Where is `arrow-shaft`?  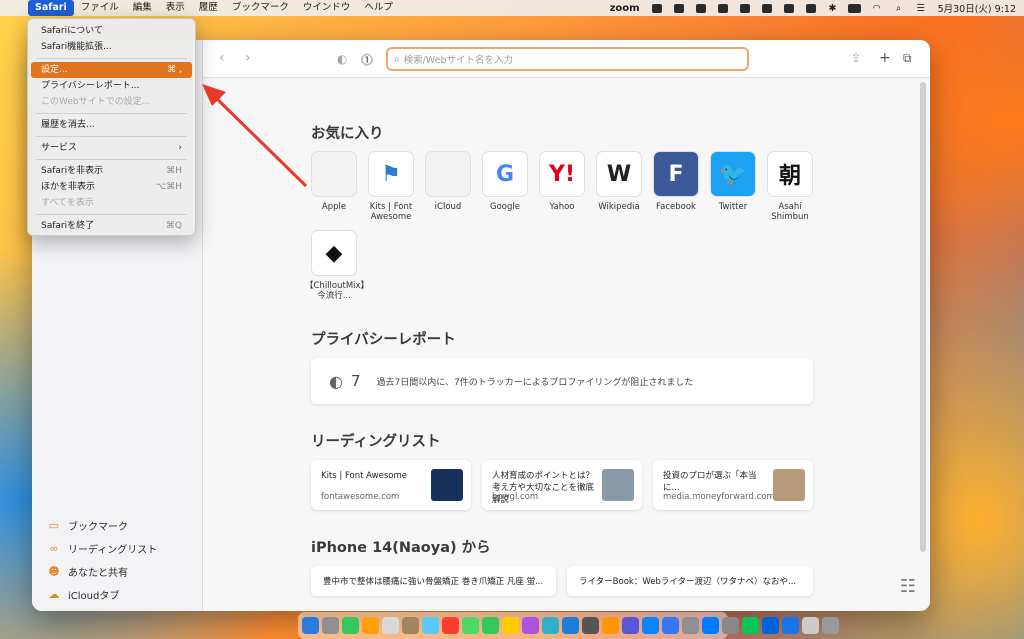 arrow-shaft is located at coordinates (260, 141).